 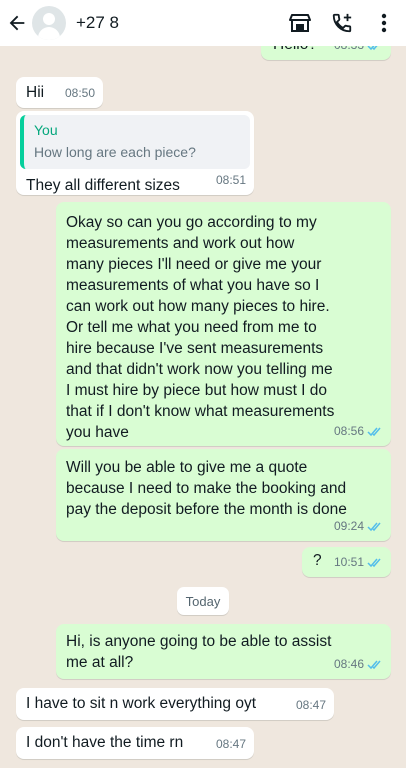 I want to click on message-time: 08:50, so click(x=79, y=93).